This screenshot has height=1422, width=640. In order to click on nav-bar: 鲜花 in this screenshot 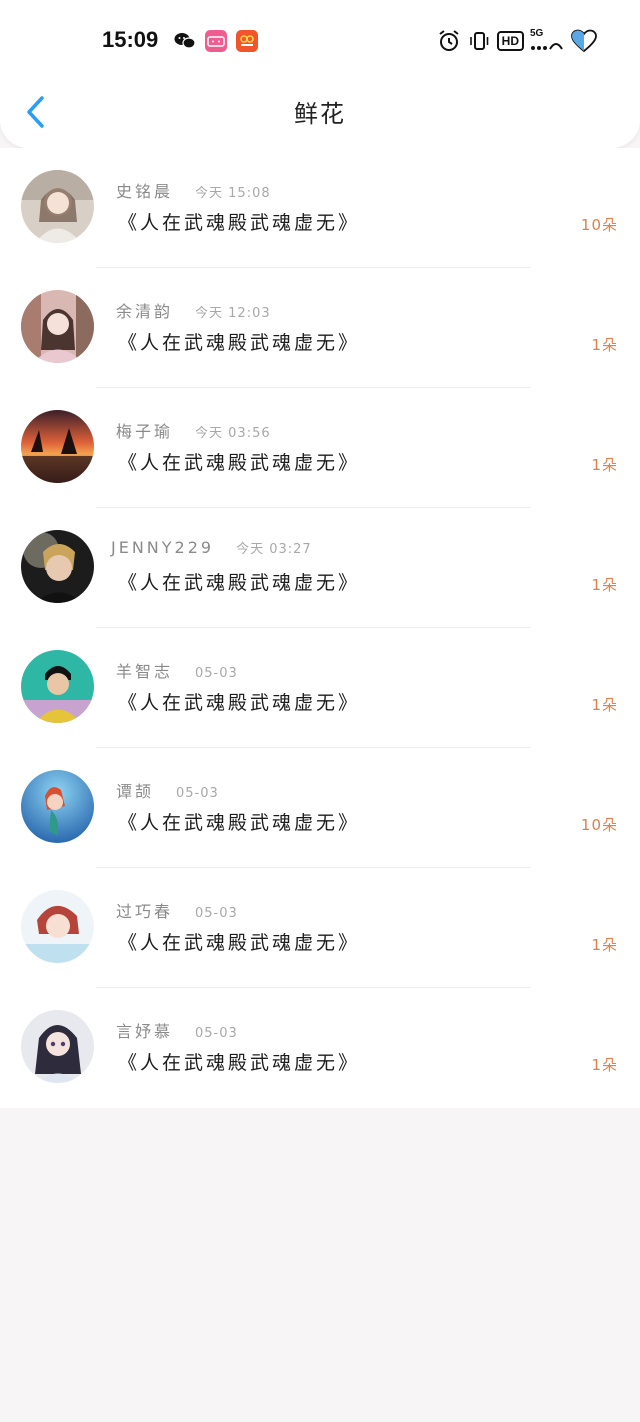, I will do `click(320, 112)`.